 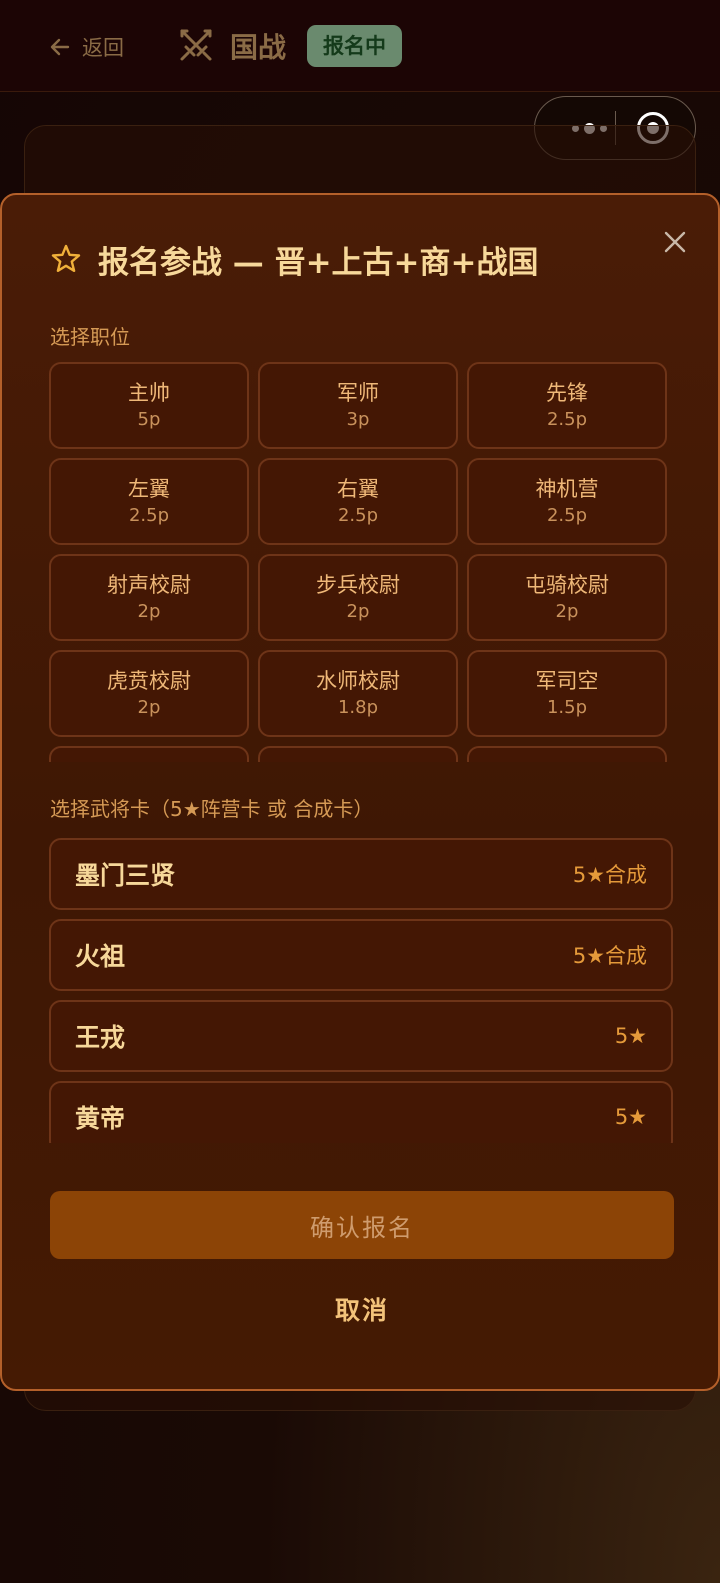 I want to click on position-name: 步兵校尉, so click(x=358, y=584).